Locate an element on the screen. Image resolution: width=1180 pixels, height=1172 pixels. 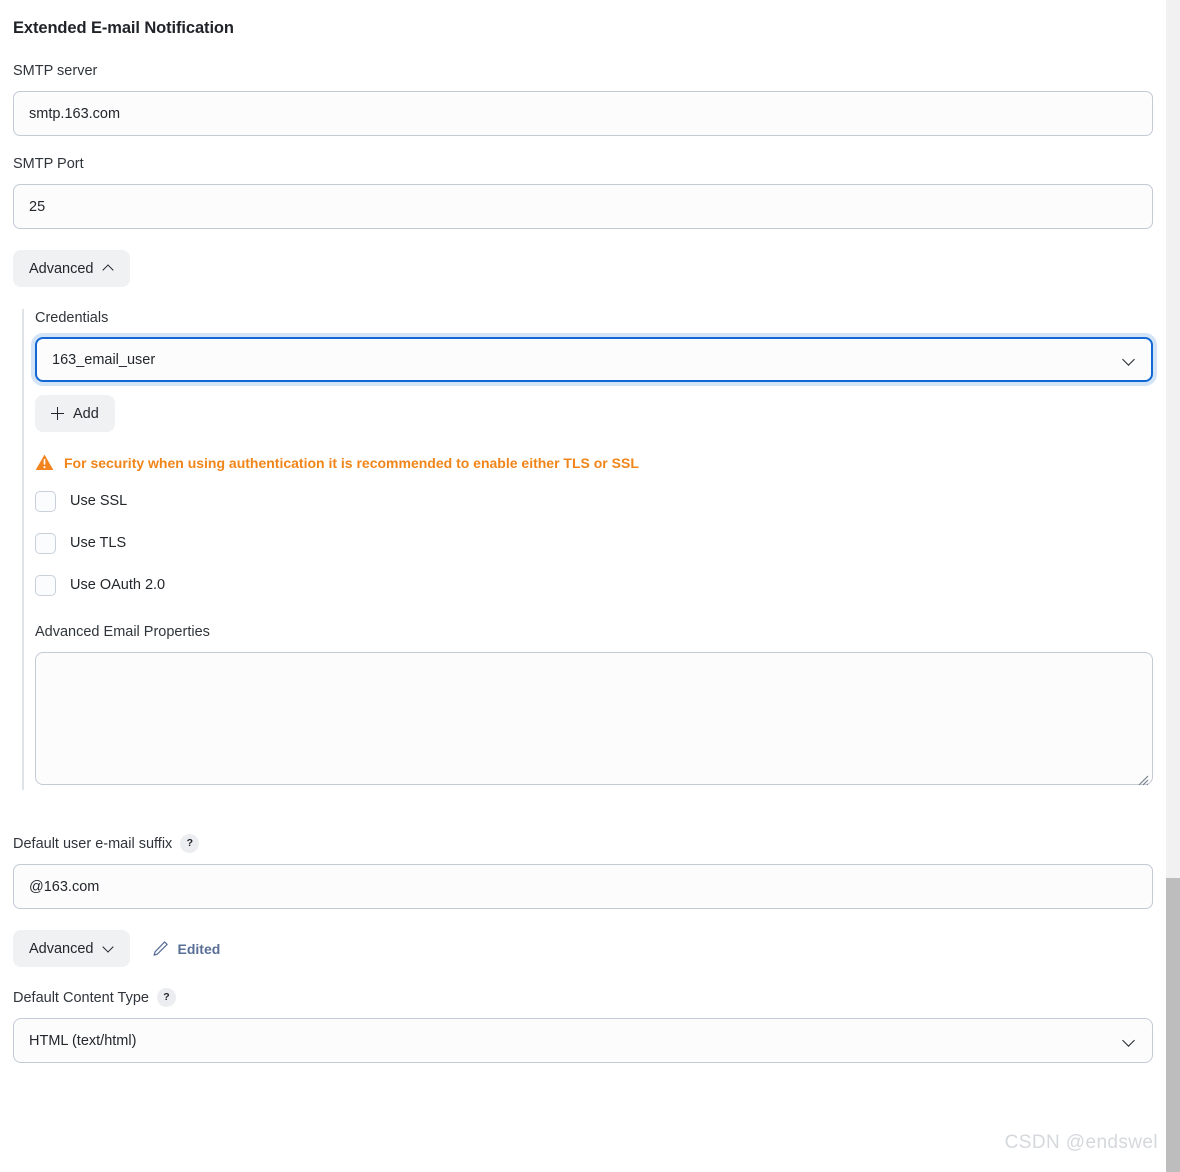
edited-link-label: Edited is located at coordinates (199, 948).